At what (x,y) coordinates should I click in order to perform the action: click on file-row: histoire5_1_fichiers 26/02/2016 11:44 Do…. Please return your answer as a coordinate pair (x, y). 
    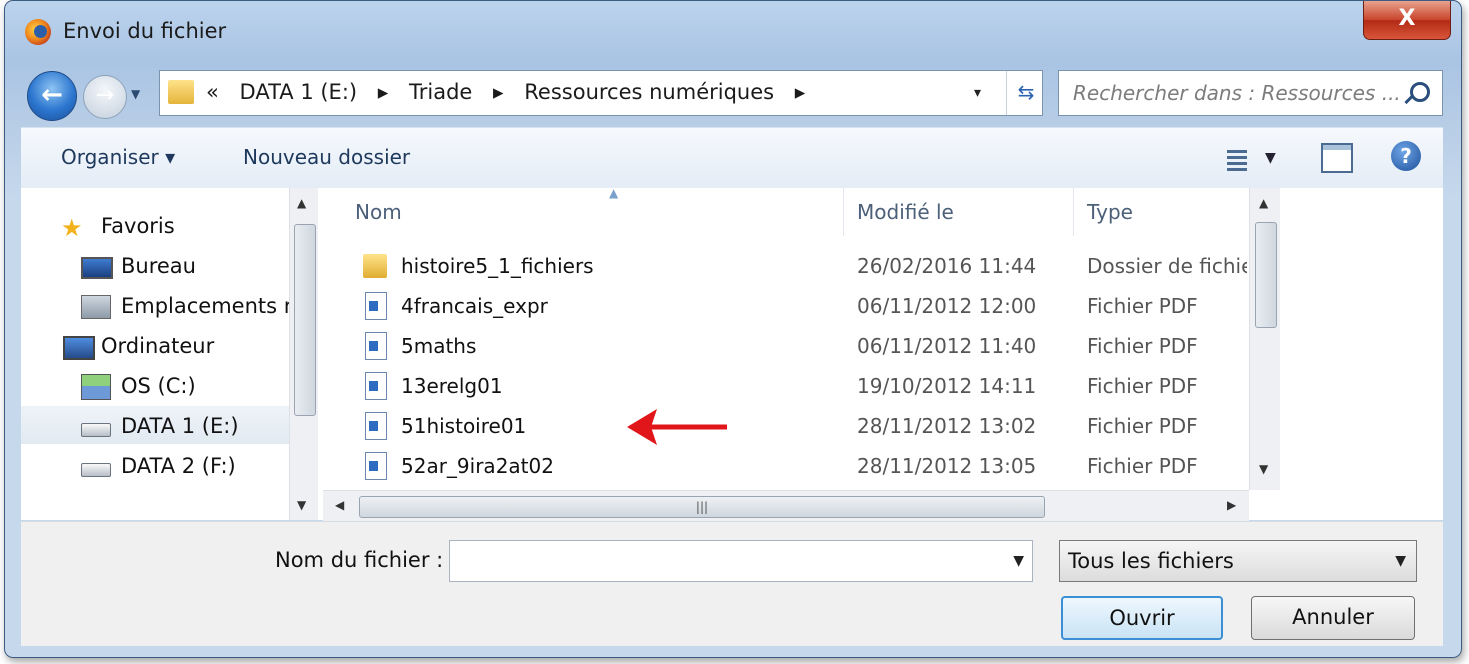
    Looking at the image, I should click on (786, 266).